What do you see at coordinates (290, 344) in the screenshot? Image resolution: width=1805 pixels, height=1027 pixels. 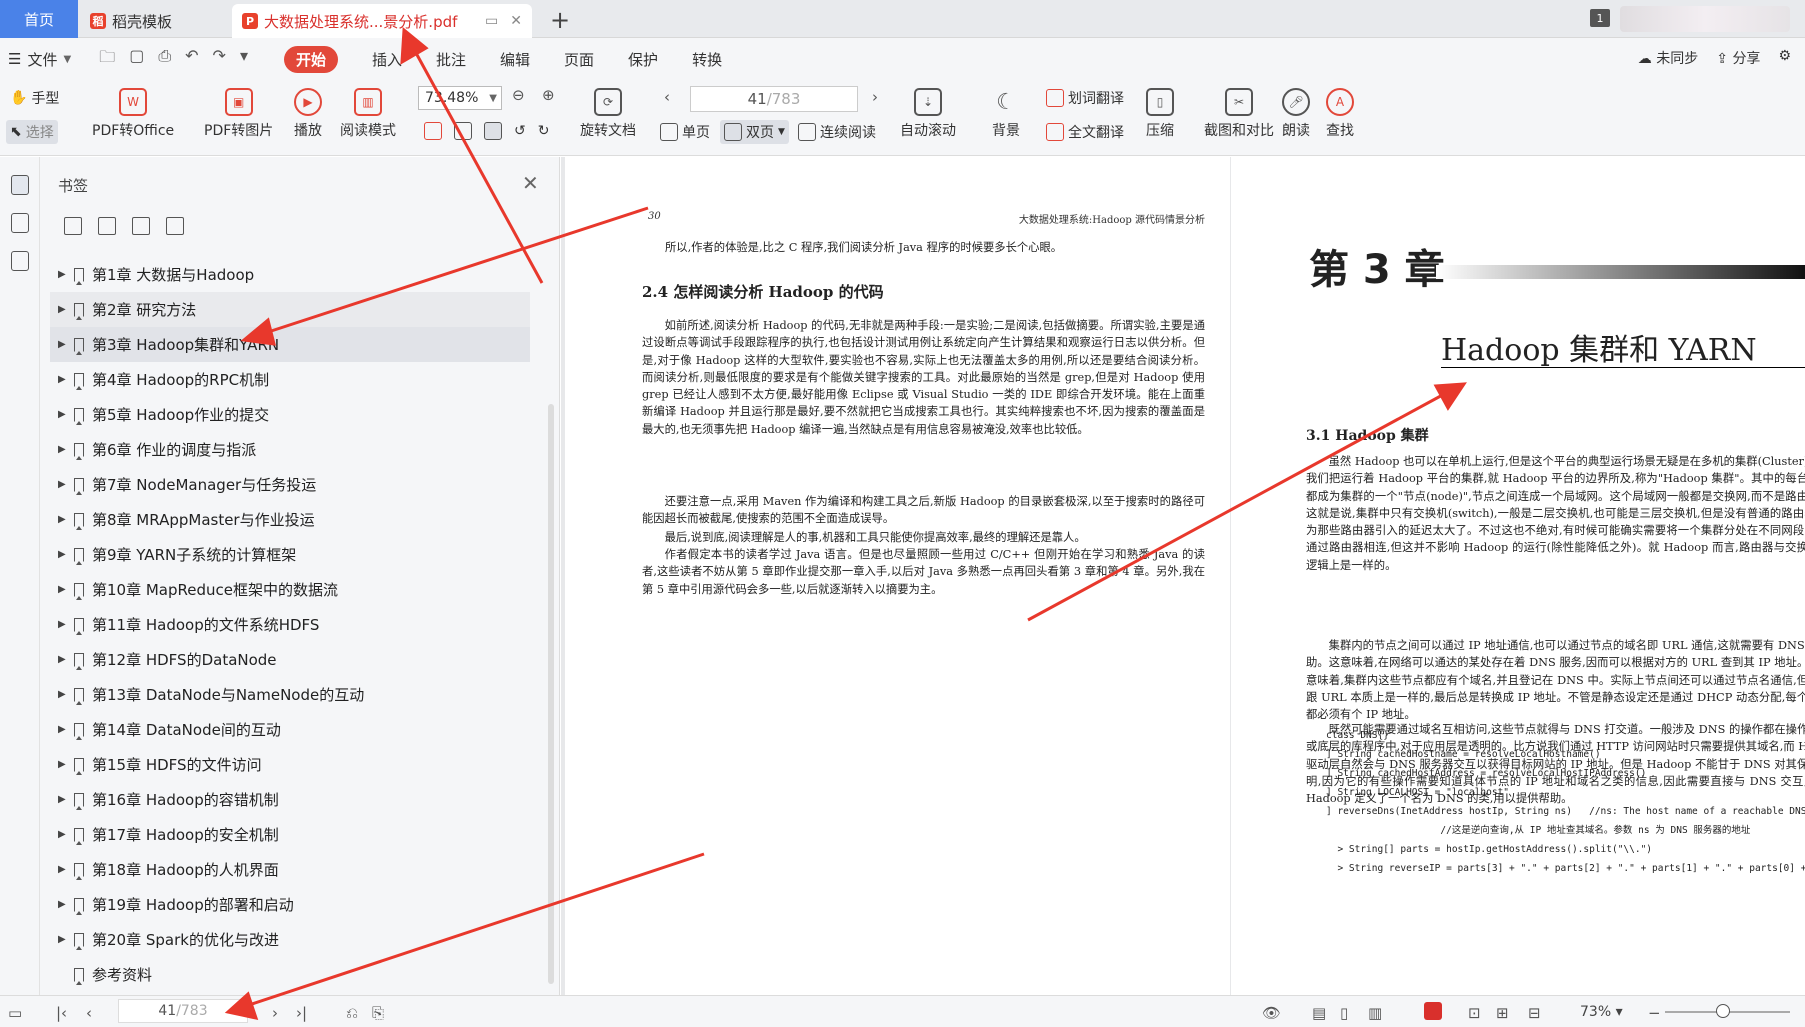 I see `bookmark-item: ▶ 第3章 Hadoop集群和YARN` at bounding box center [290, 344].